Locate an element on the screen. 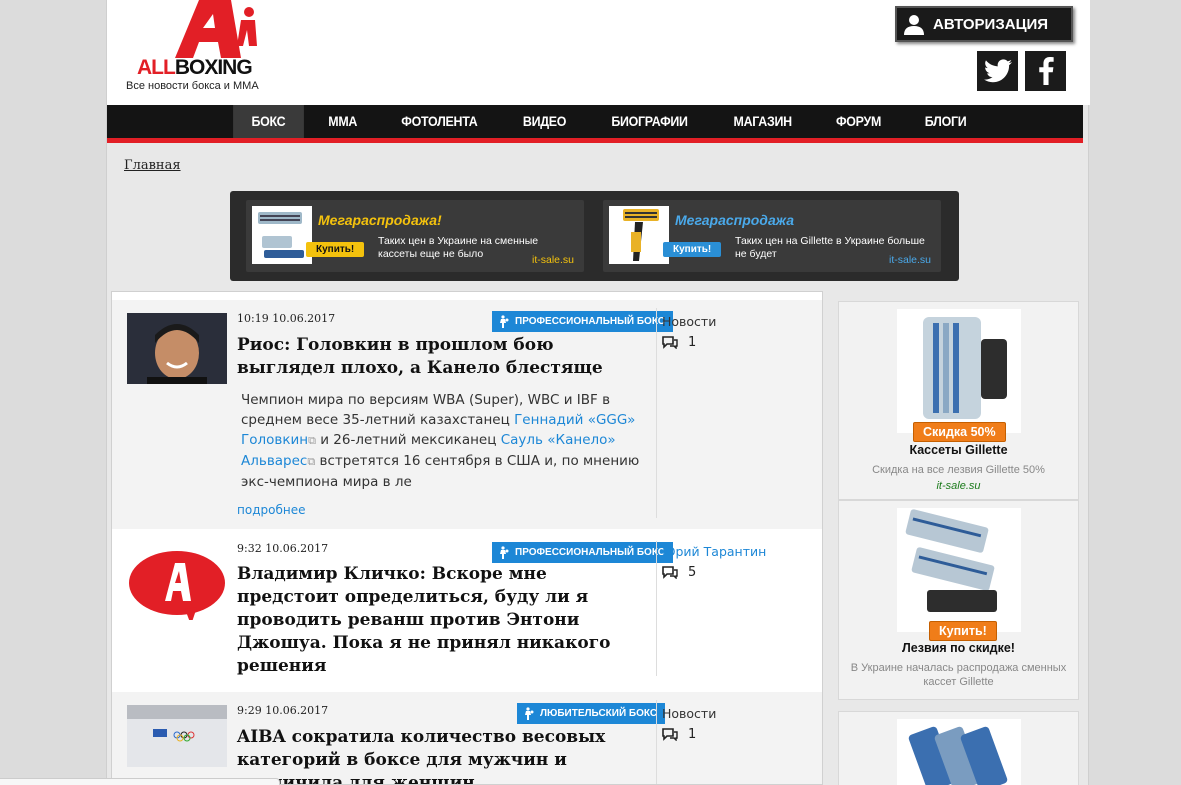 This screenshot has width=1181, height=785. auth-label: АВТОРИЗАЦИЯ is located at coordinates (991, 24).